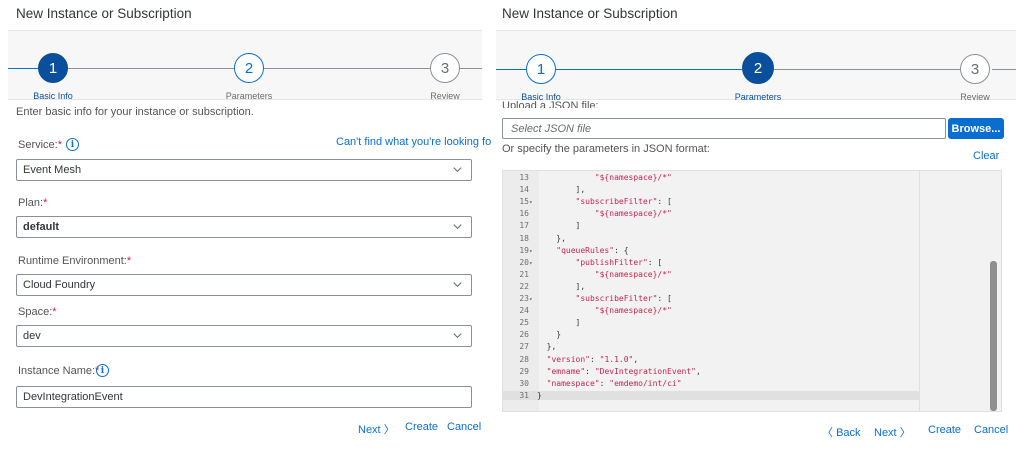 The image size is (1024, 453). What do you see at coordinates (592, 250) in the screenshot?
I see `code-text: "queueRules": {` at bounding box center [592, 250].